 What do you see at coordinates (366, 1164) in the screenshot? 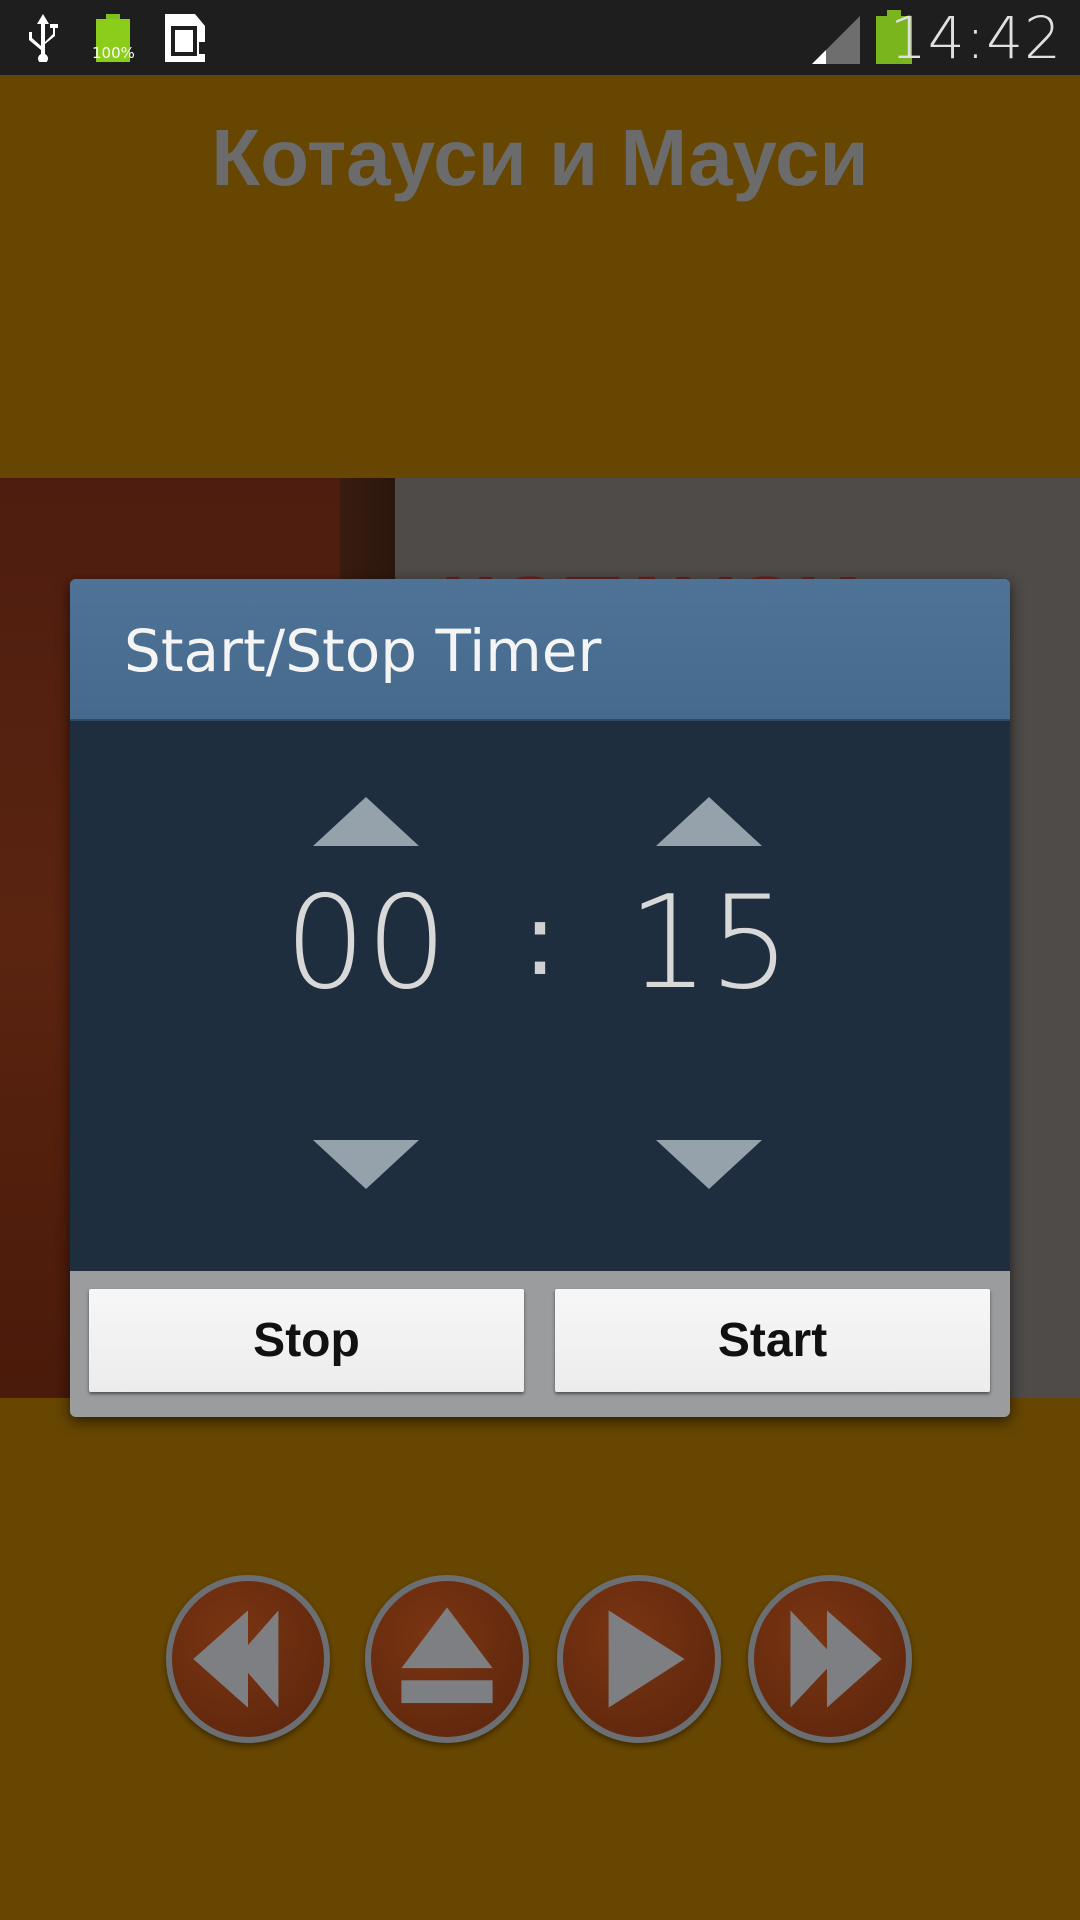
I see `minutes-decrement-arrow-icon` at bounding box center [366, 1164].